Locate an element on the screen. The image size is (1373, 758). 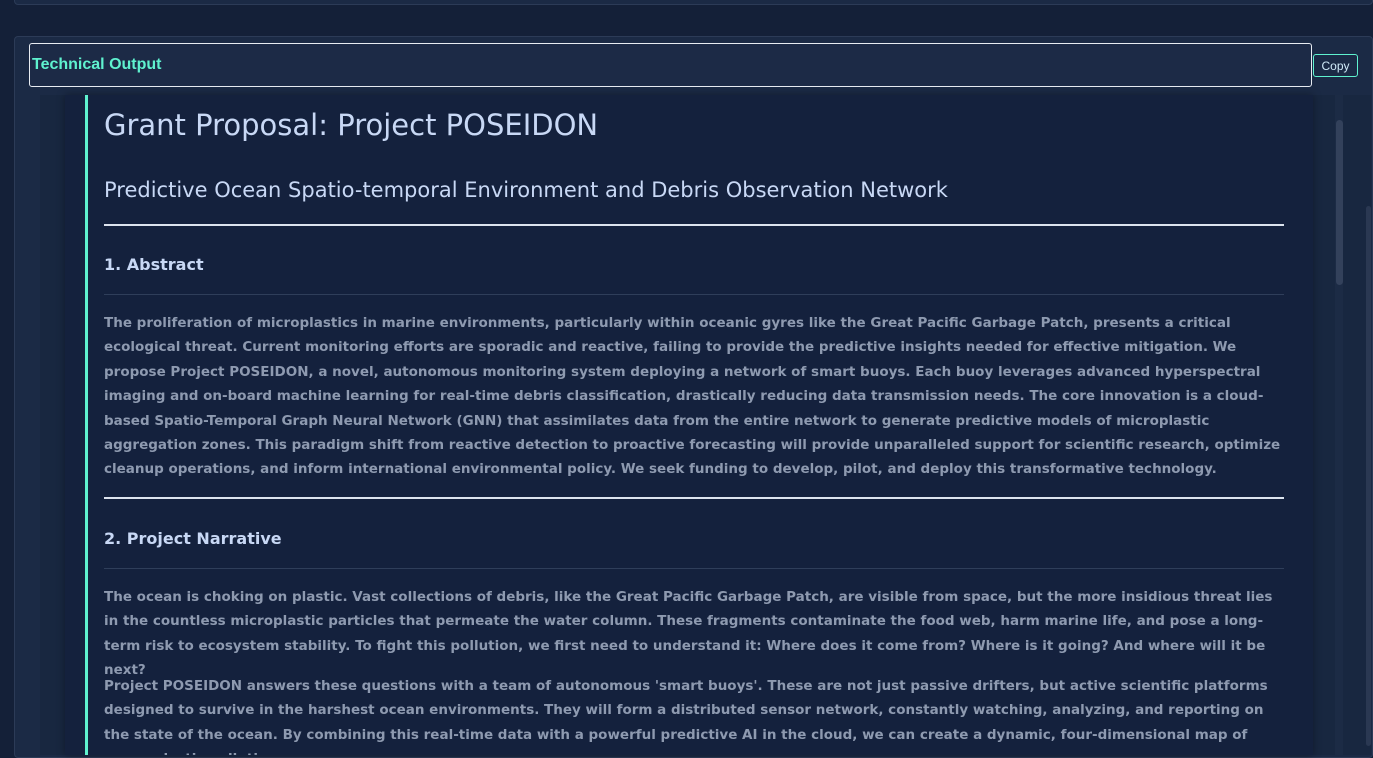
previous-panel-edge is located at coordinates (693, 2).